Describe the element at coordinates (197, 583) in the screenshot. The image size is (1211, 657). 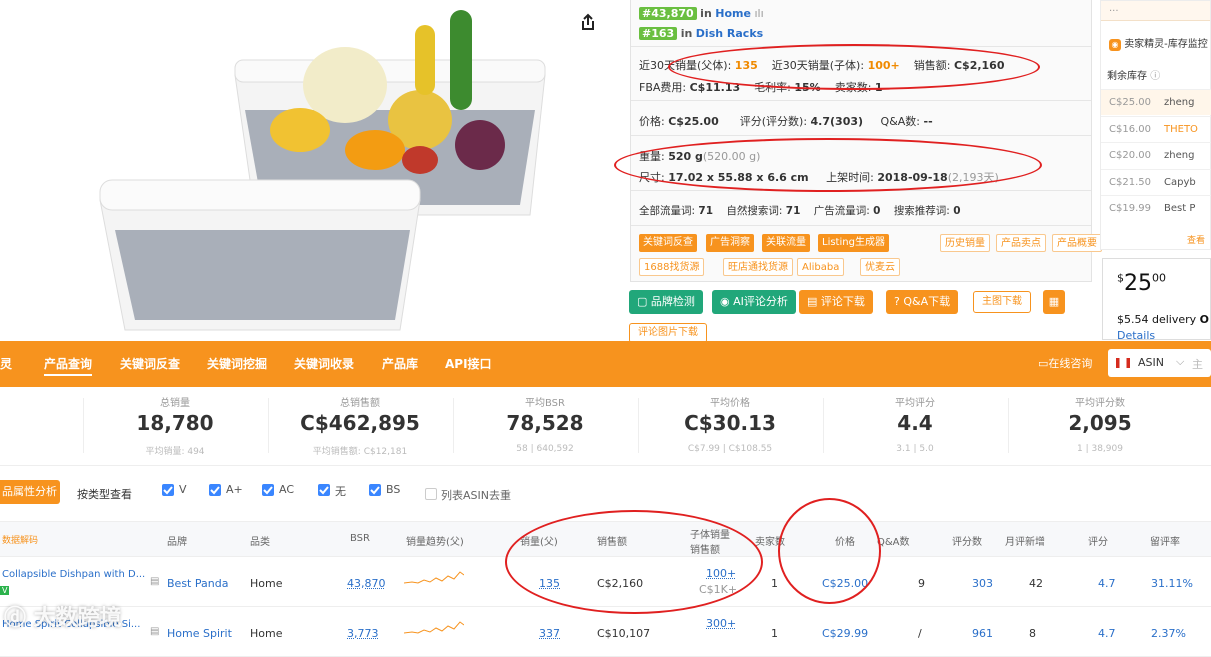
I see `brand-link: Best Panda` at that location.